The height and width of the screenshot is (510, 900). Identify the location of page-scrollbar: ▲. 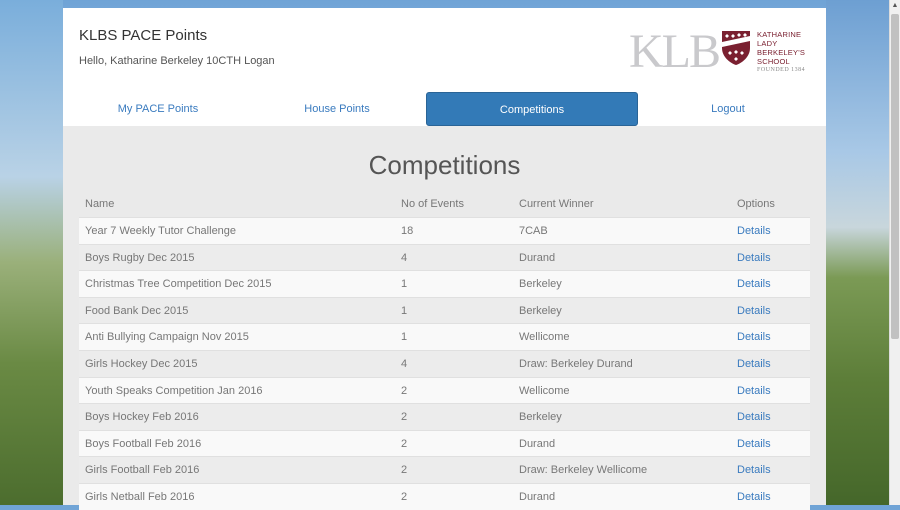
(894, 252).